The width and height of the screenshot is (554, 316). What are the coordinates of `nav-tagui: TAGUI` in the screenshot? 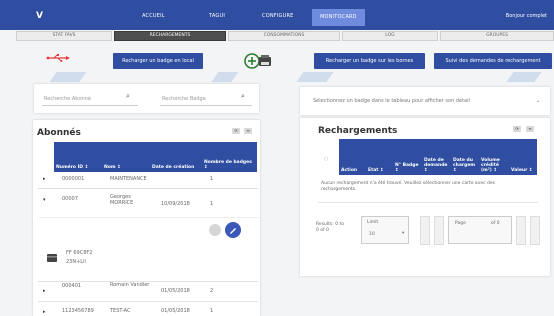 It's located at (217, 16).